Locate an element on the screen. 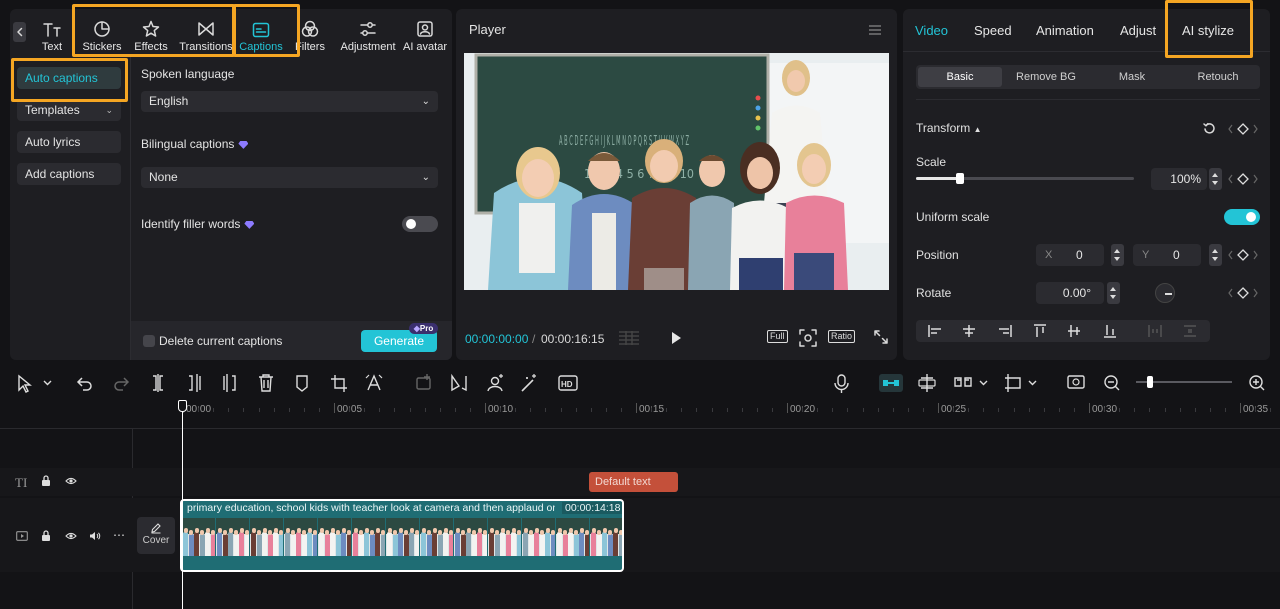 This screenshot has width=1280, height=609. spoken-language-select: English ⌄ is located at coordinates (289, 101).